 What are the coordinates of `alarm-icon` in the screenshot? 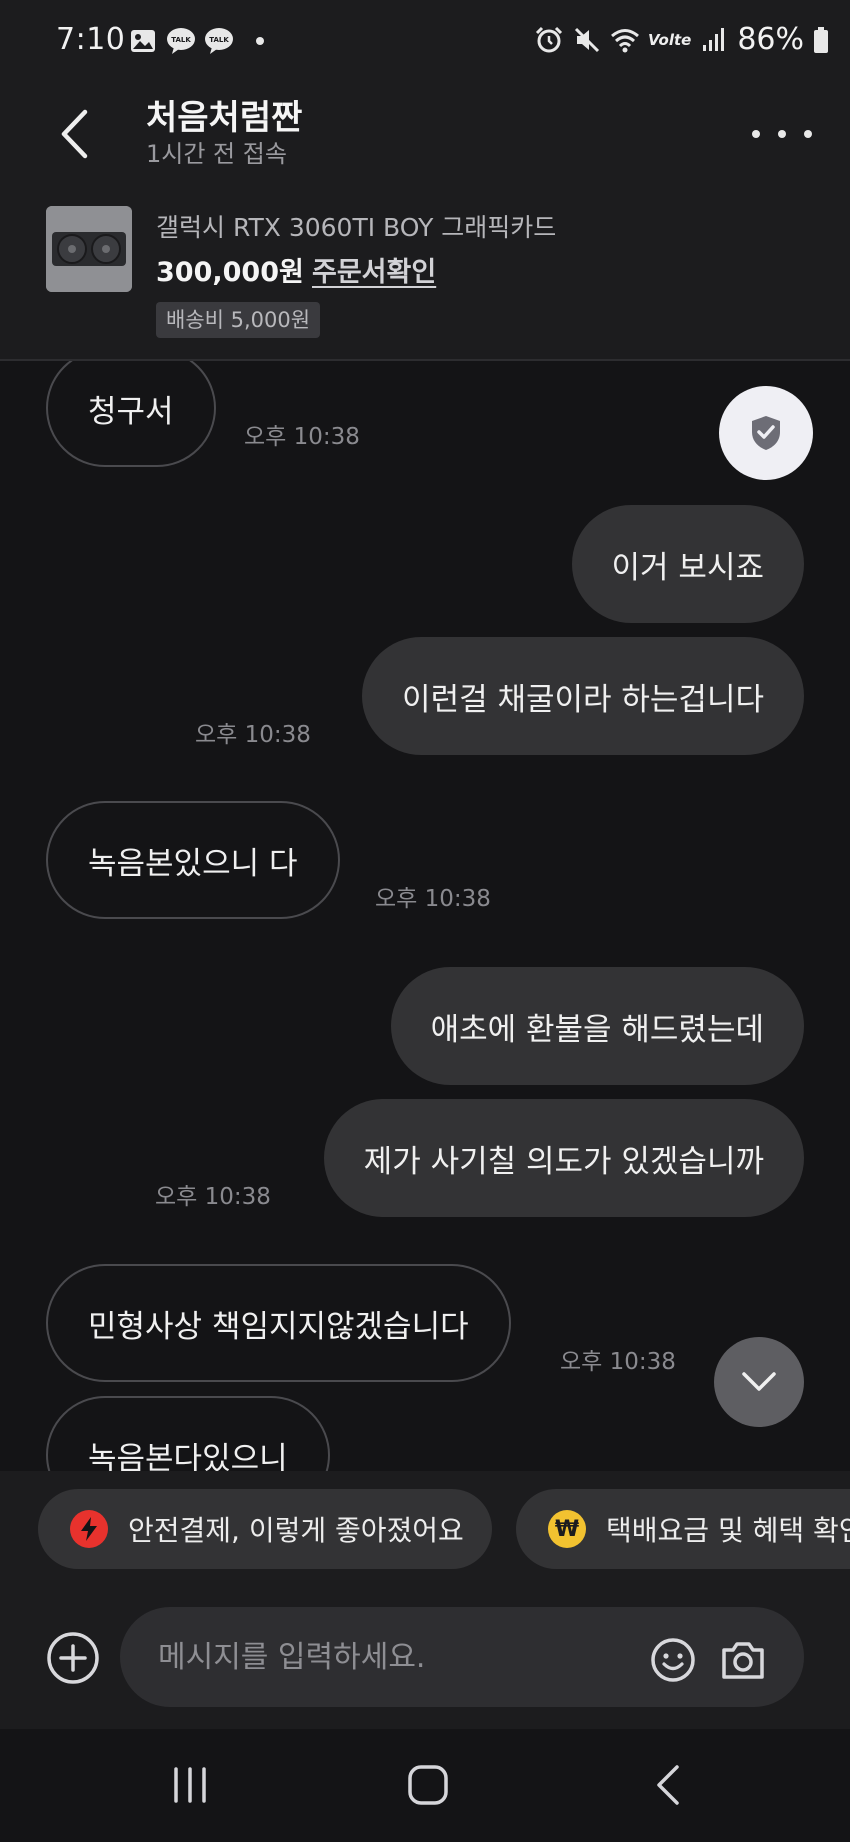 It's located at (549, 39).